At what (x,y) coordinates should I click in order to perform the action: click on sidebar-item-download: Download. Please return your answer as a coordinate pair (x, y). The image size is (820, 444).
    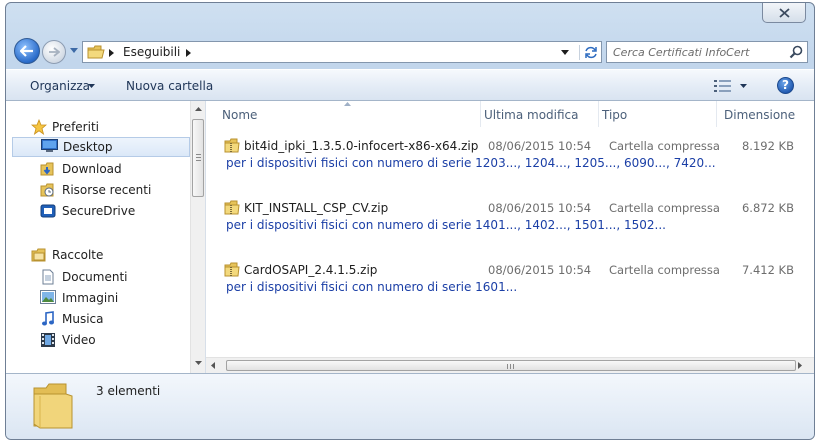
    Looking at the image, I should click on (98, 169).